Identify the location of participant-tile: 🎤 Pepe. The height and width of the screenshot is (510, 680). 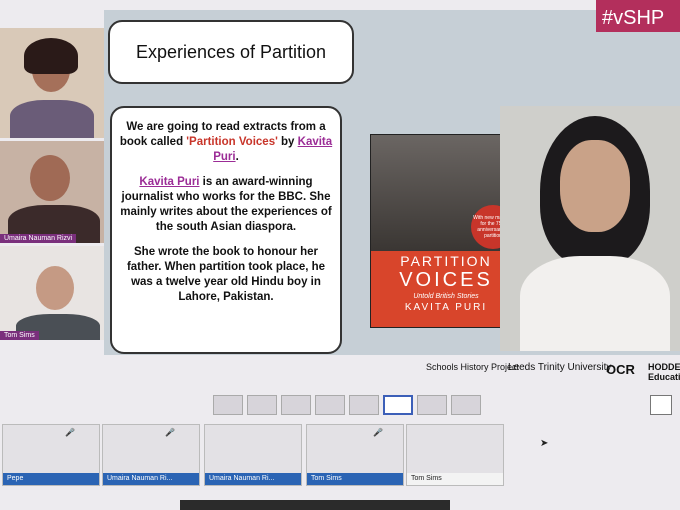
(51, 455).